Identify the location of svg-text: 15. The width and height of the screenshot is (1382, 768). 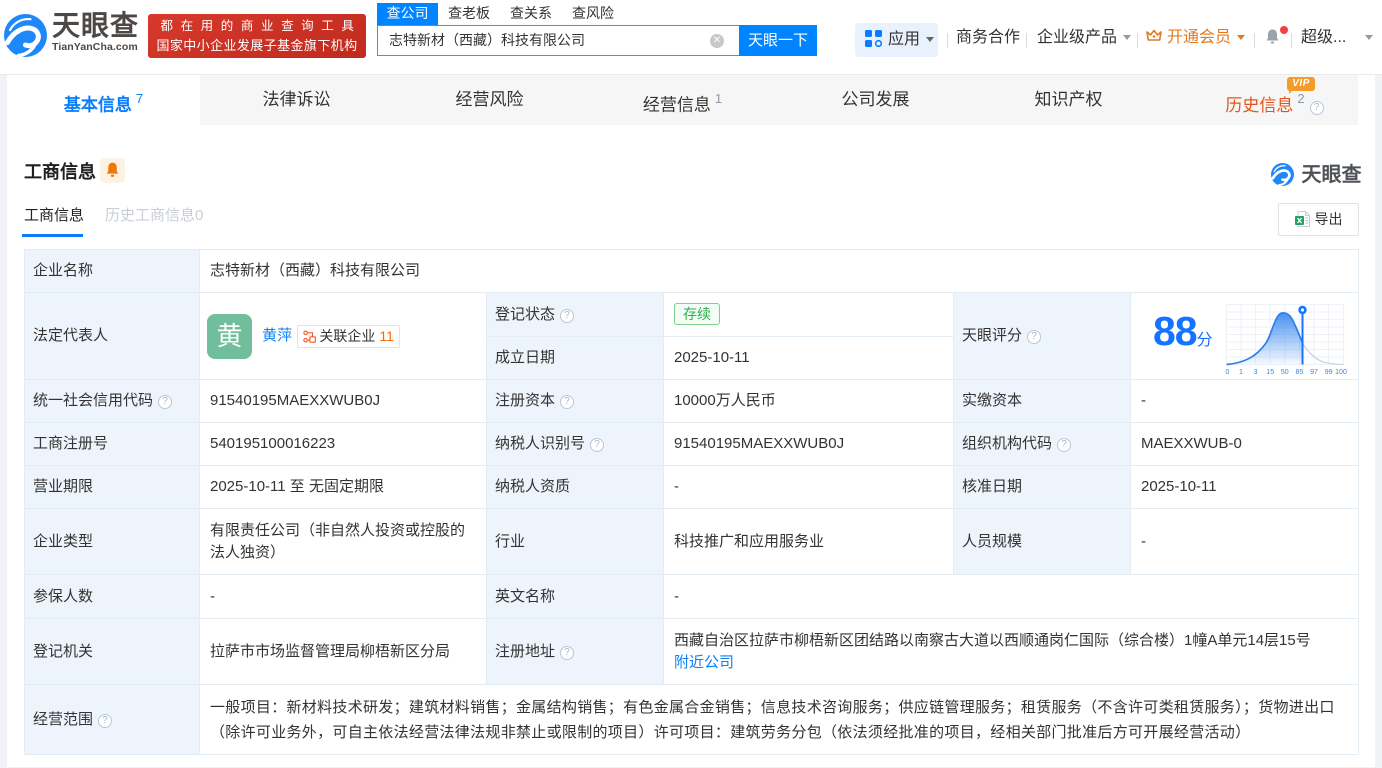
(1270, 372).